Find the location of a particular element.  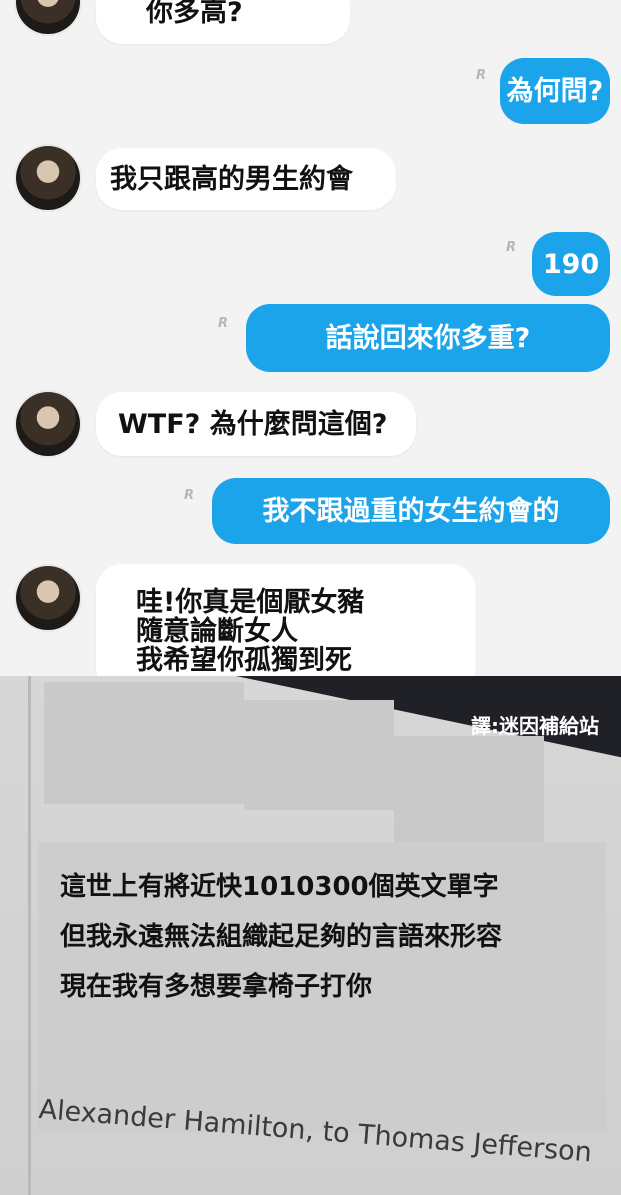

quote-line: 這世上有將近快1010300個英文單字 is located at coordinates (279, 887).